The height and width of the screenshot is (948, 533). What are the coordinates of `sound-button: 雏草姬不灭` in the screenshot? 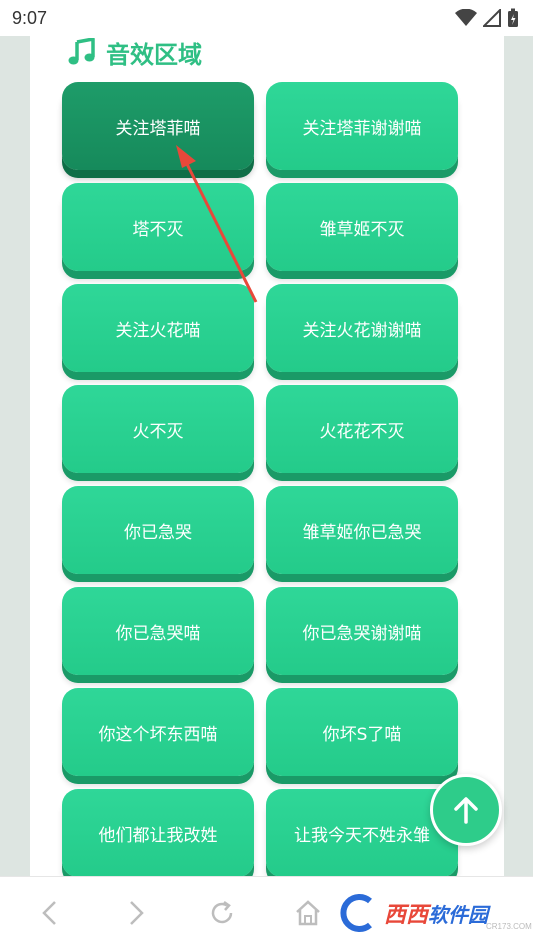 It's located at (362, 227).